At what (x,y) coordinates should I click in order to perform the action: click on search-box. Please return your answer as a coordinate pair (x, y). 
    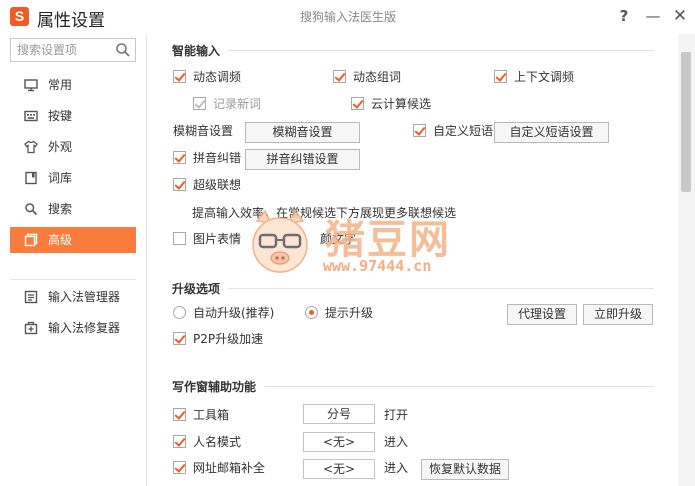
    Looking at the image, I should click on (73, 50).